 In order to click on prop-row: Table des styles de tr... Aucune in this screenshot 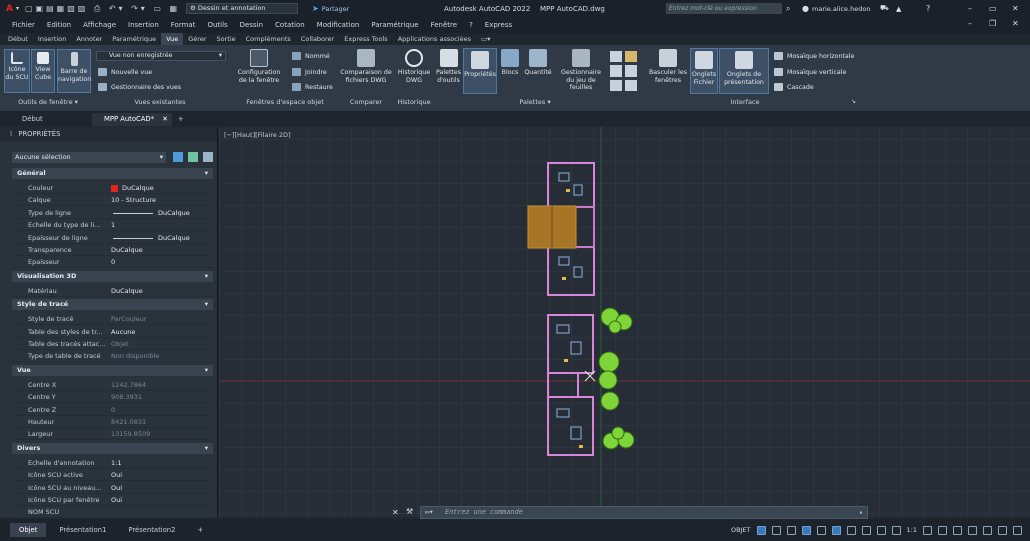, I will do `click(112, 332)`.